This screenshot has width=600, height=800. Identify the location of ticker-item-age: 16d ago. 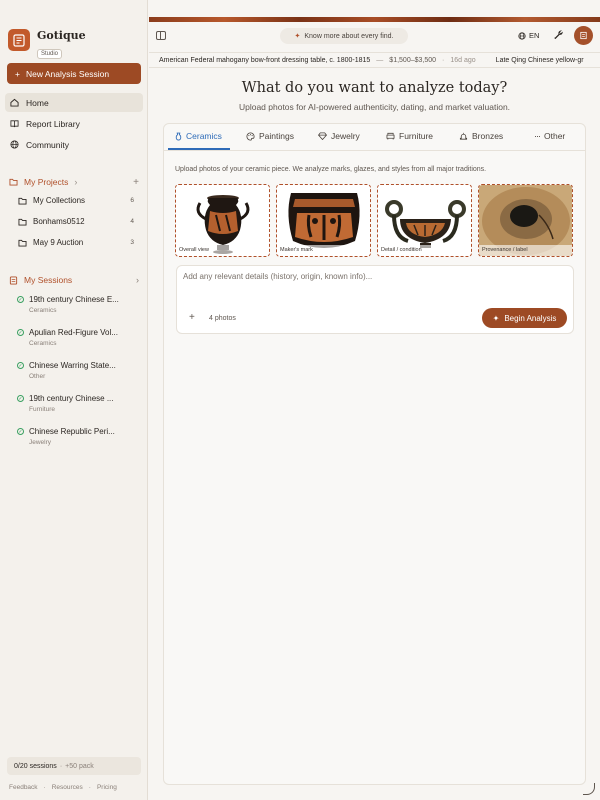
(463, 60).